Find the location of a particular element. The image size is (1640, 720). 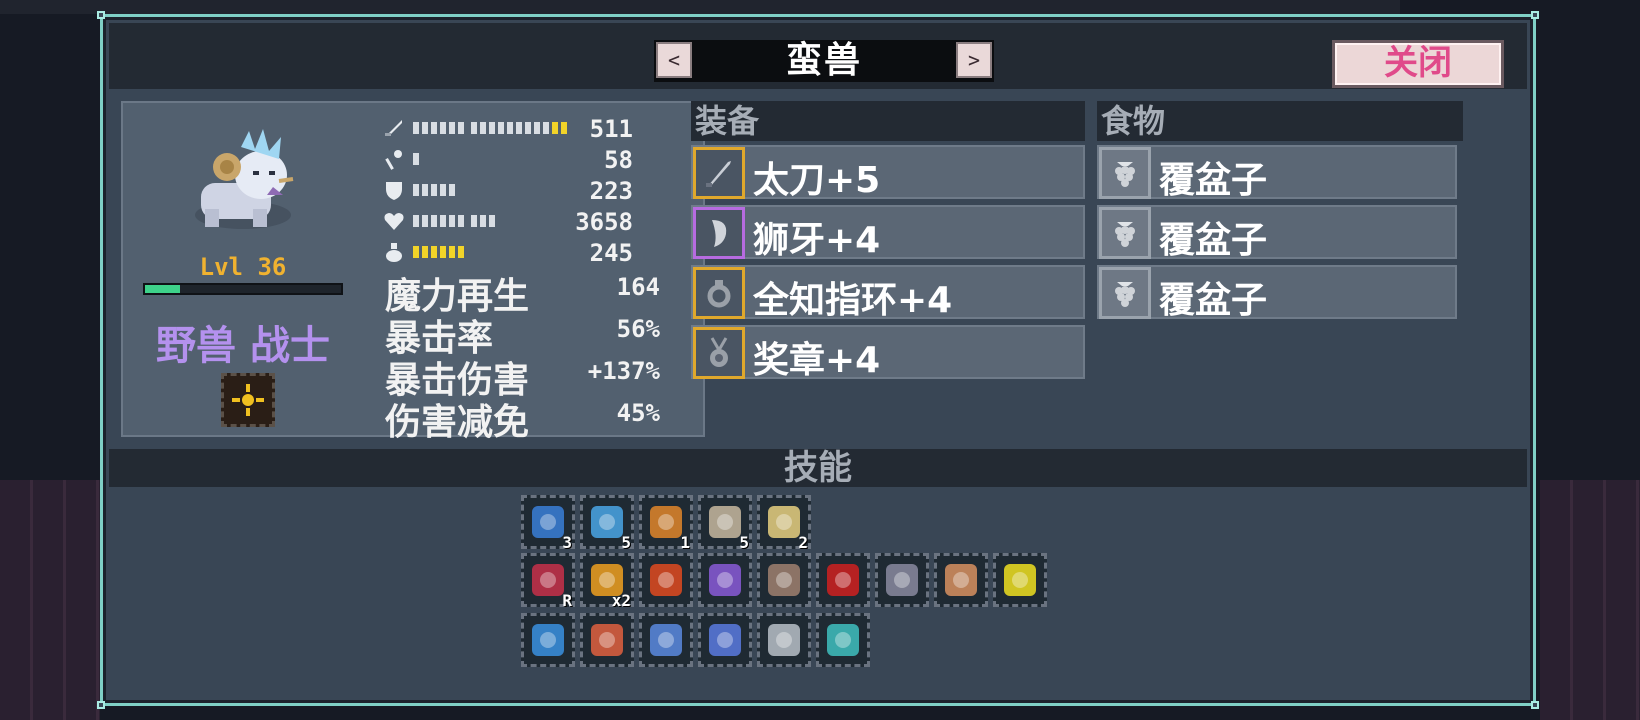

mana-potion-icon is located at coordinates (394, 252).